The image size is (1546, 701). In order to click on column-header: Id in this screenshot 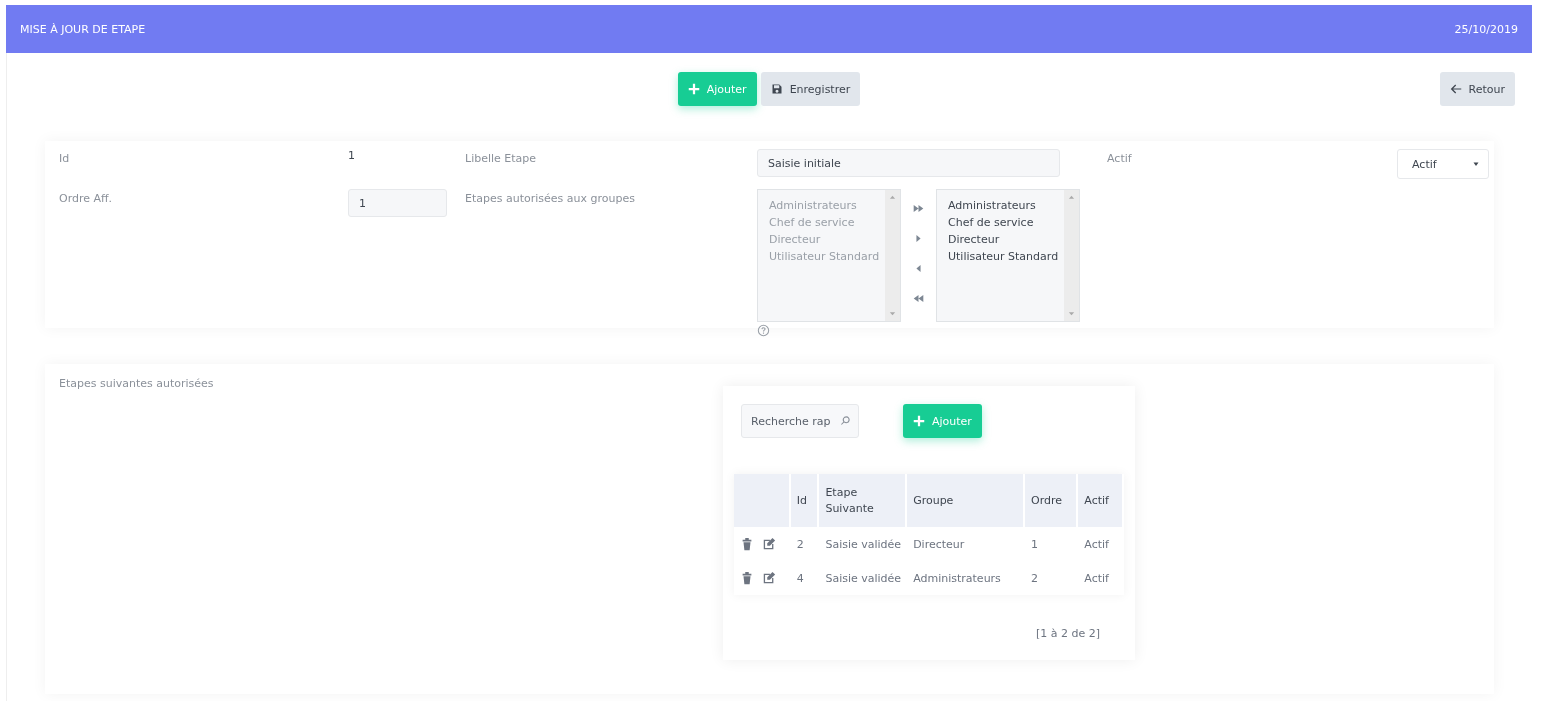, I will do `click(805, 500)`.